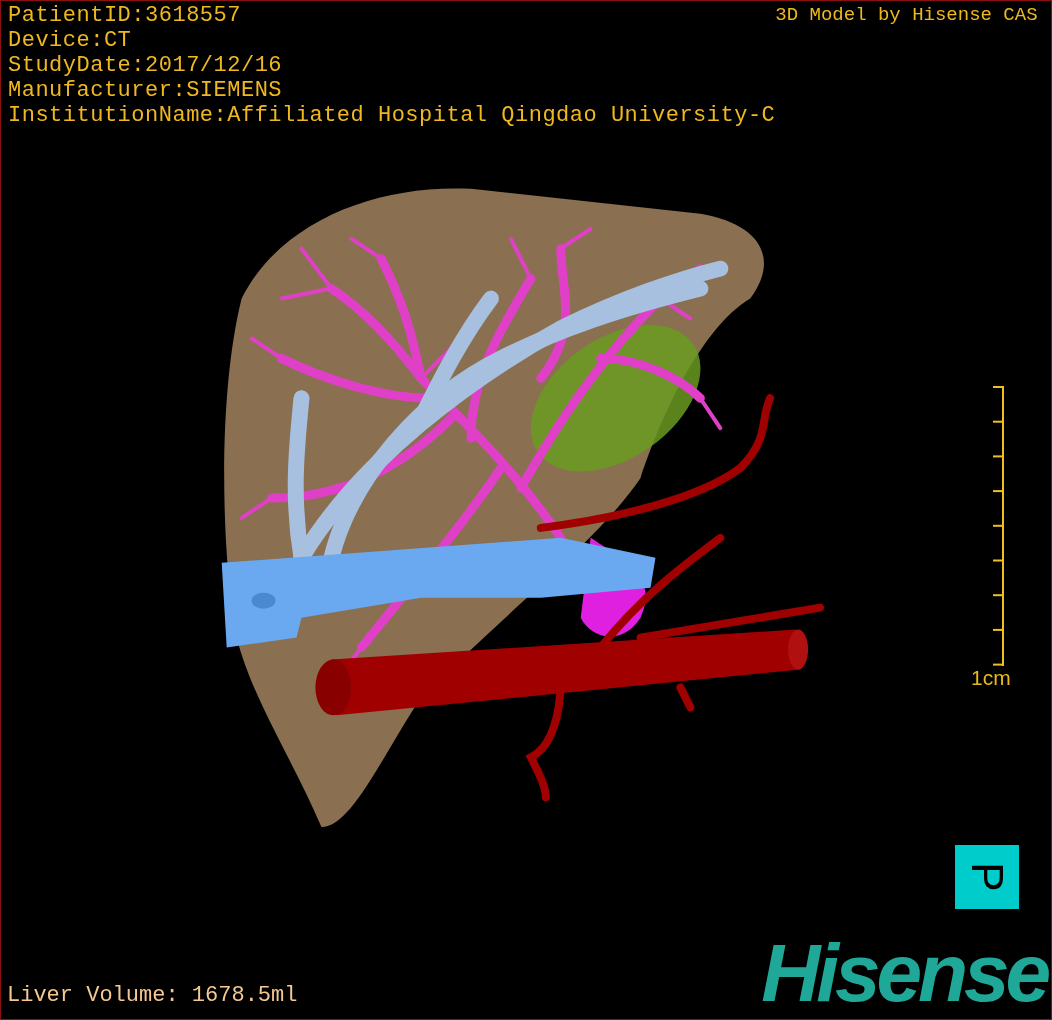 Image resolution: width=1052 pixels, height=1020 pixels. Describe the element at coordinates (998, 526) in the screenshot. I see `scale-bar-icon` at that location.